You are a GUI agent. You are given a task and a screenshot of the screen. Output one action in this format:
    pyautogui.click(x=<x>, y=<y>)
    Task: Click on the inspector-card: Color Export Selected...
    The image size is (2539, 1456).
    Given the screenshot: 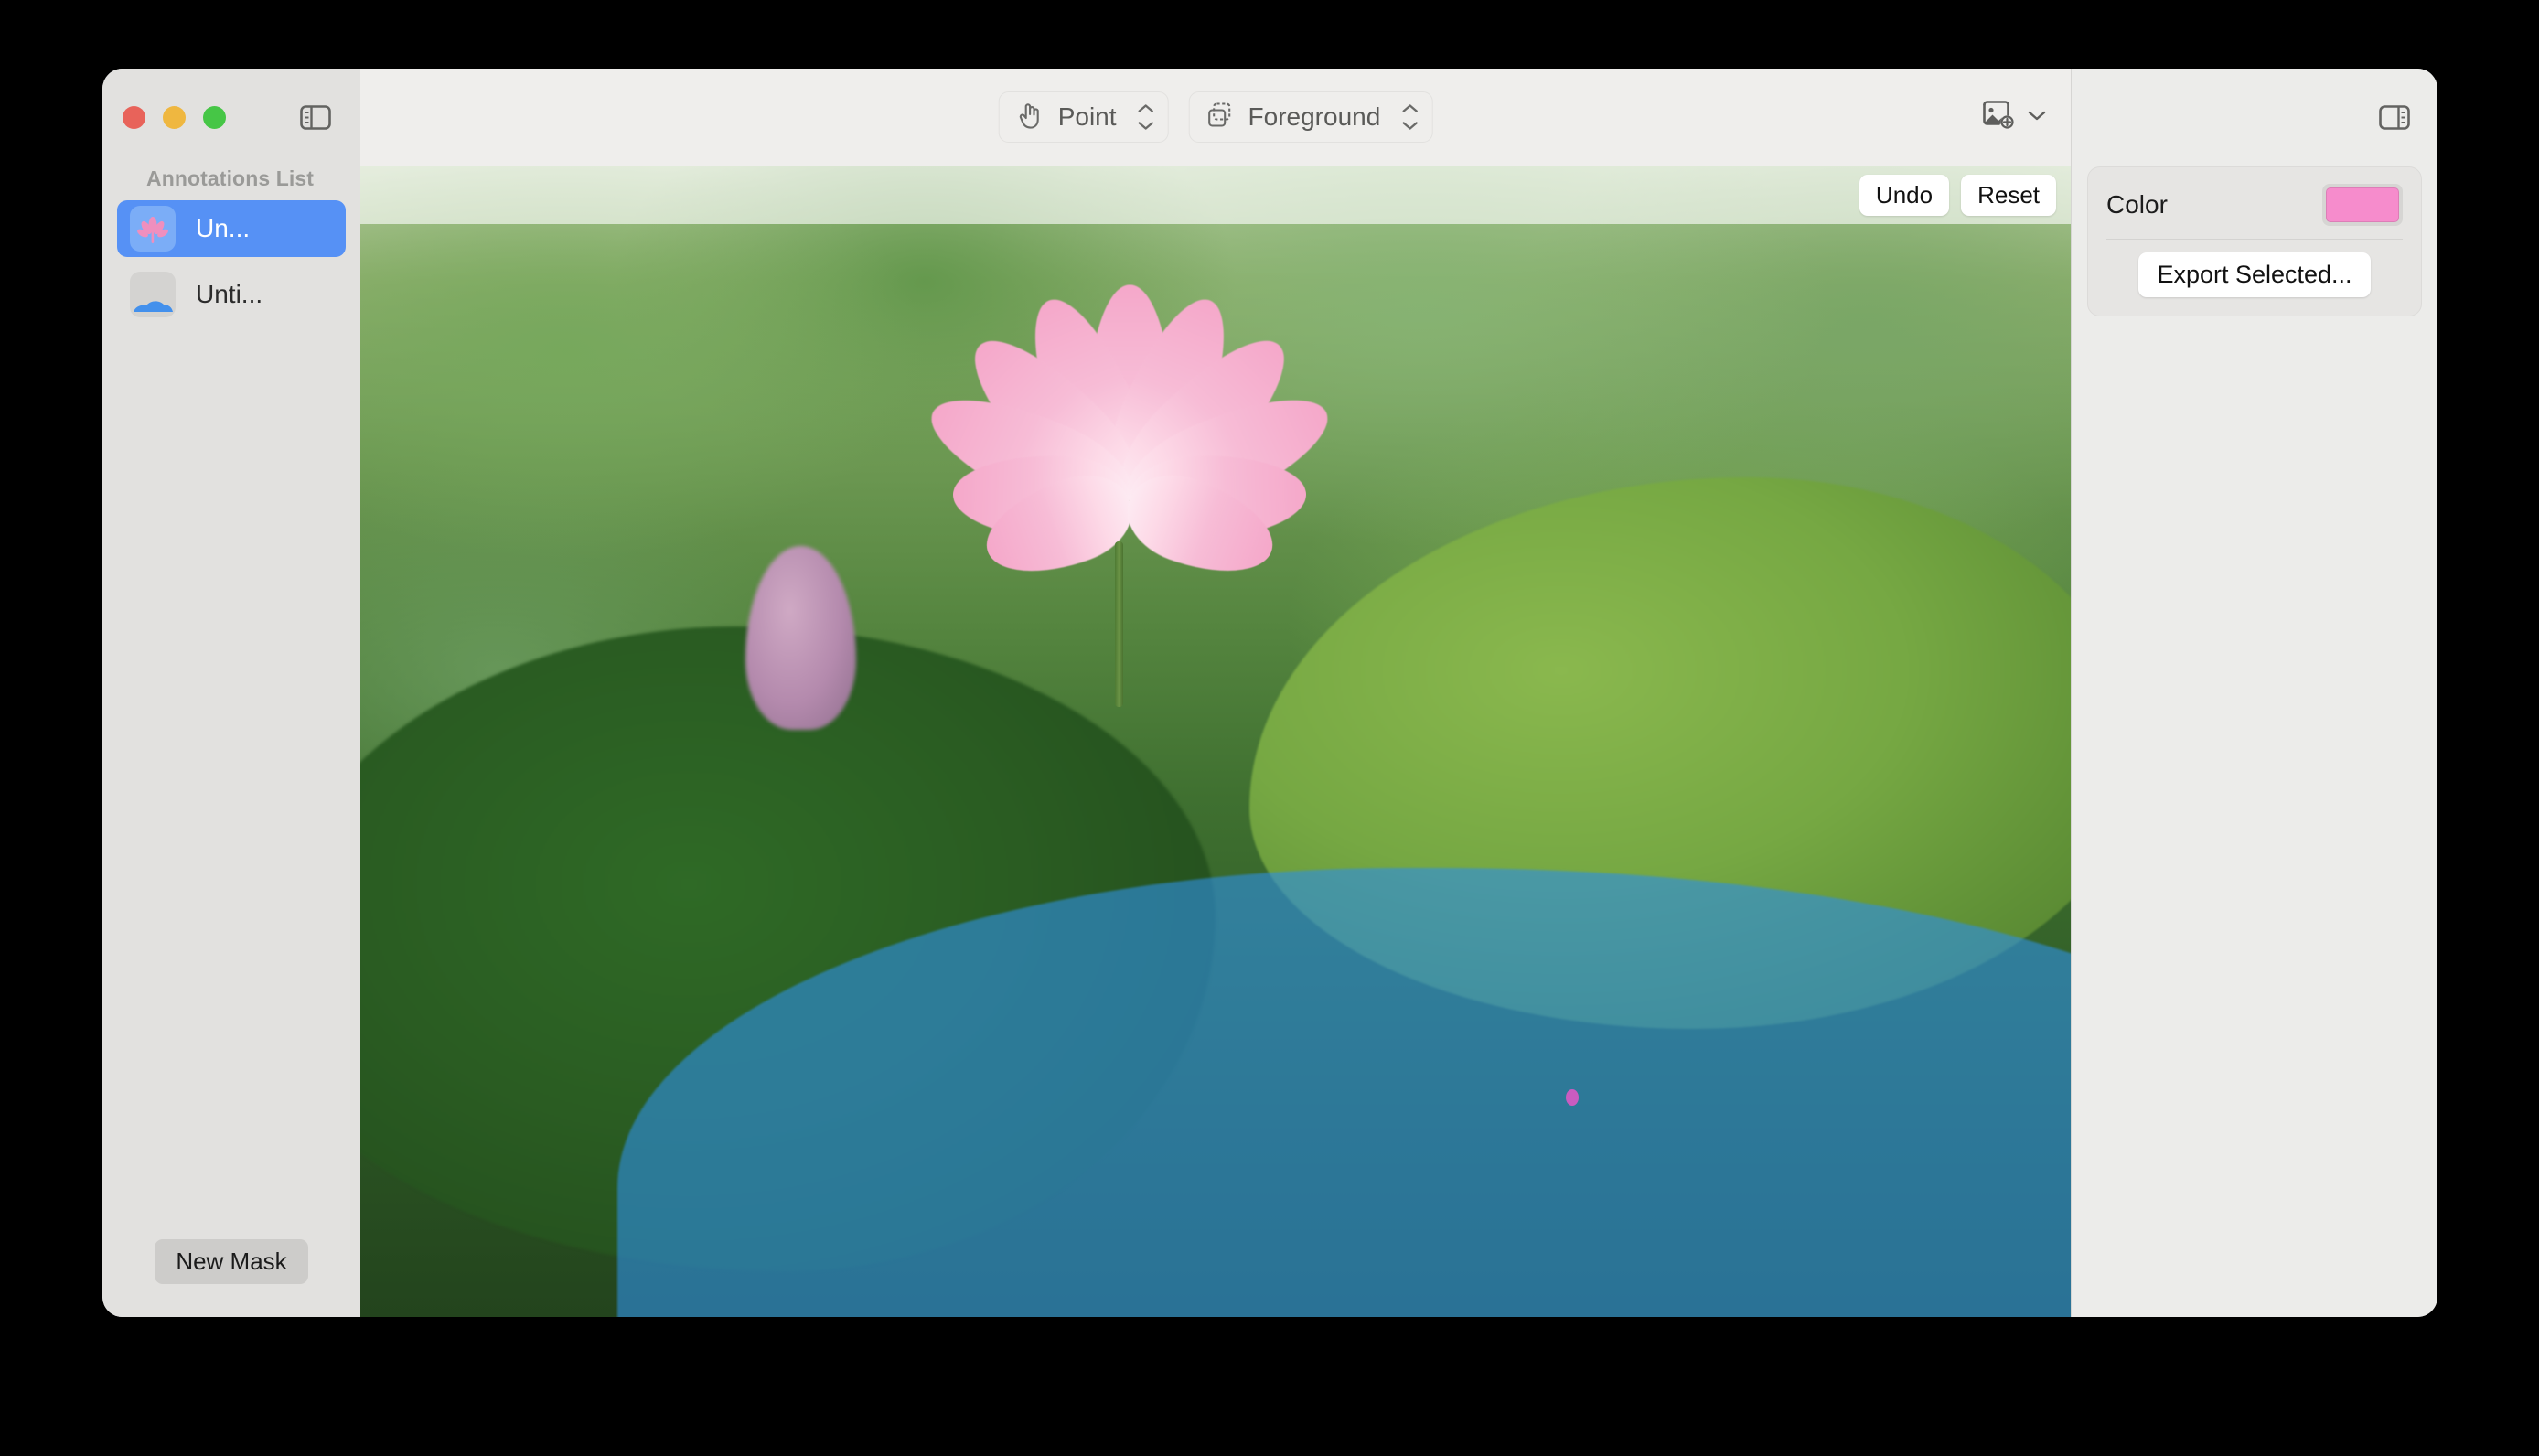 What is the action you would take?
    pyautogui.click(x=2254, y=241)
    